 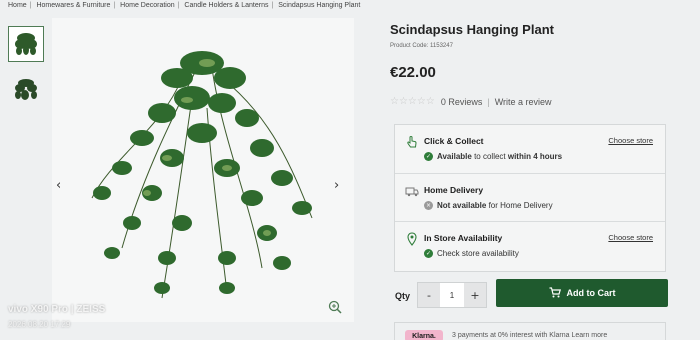 I want to click on reviews-count: 0 Reviews, so click(x=462, y=102).